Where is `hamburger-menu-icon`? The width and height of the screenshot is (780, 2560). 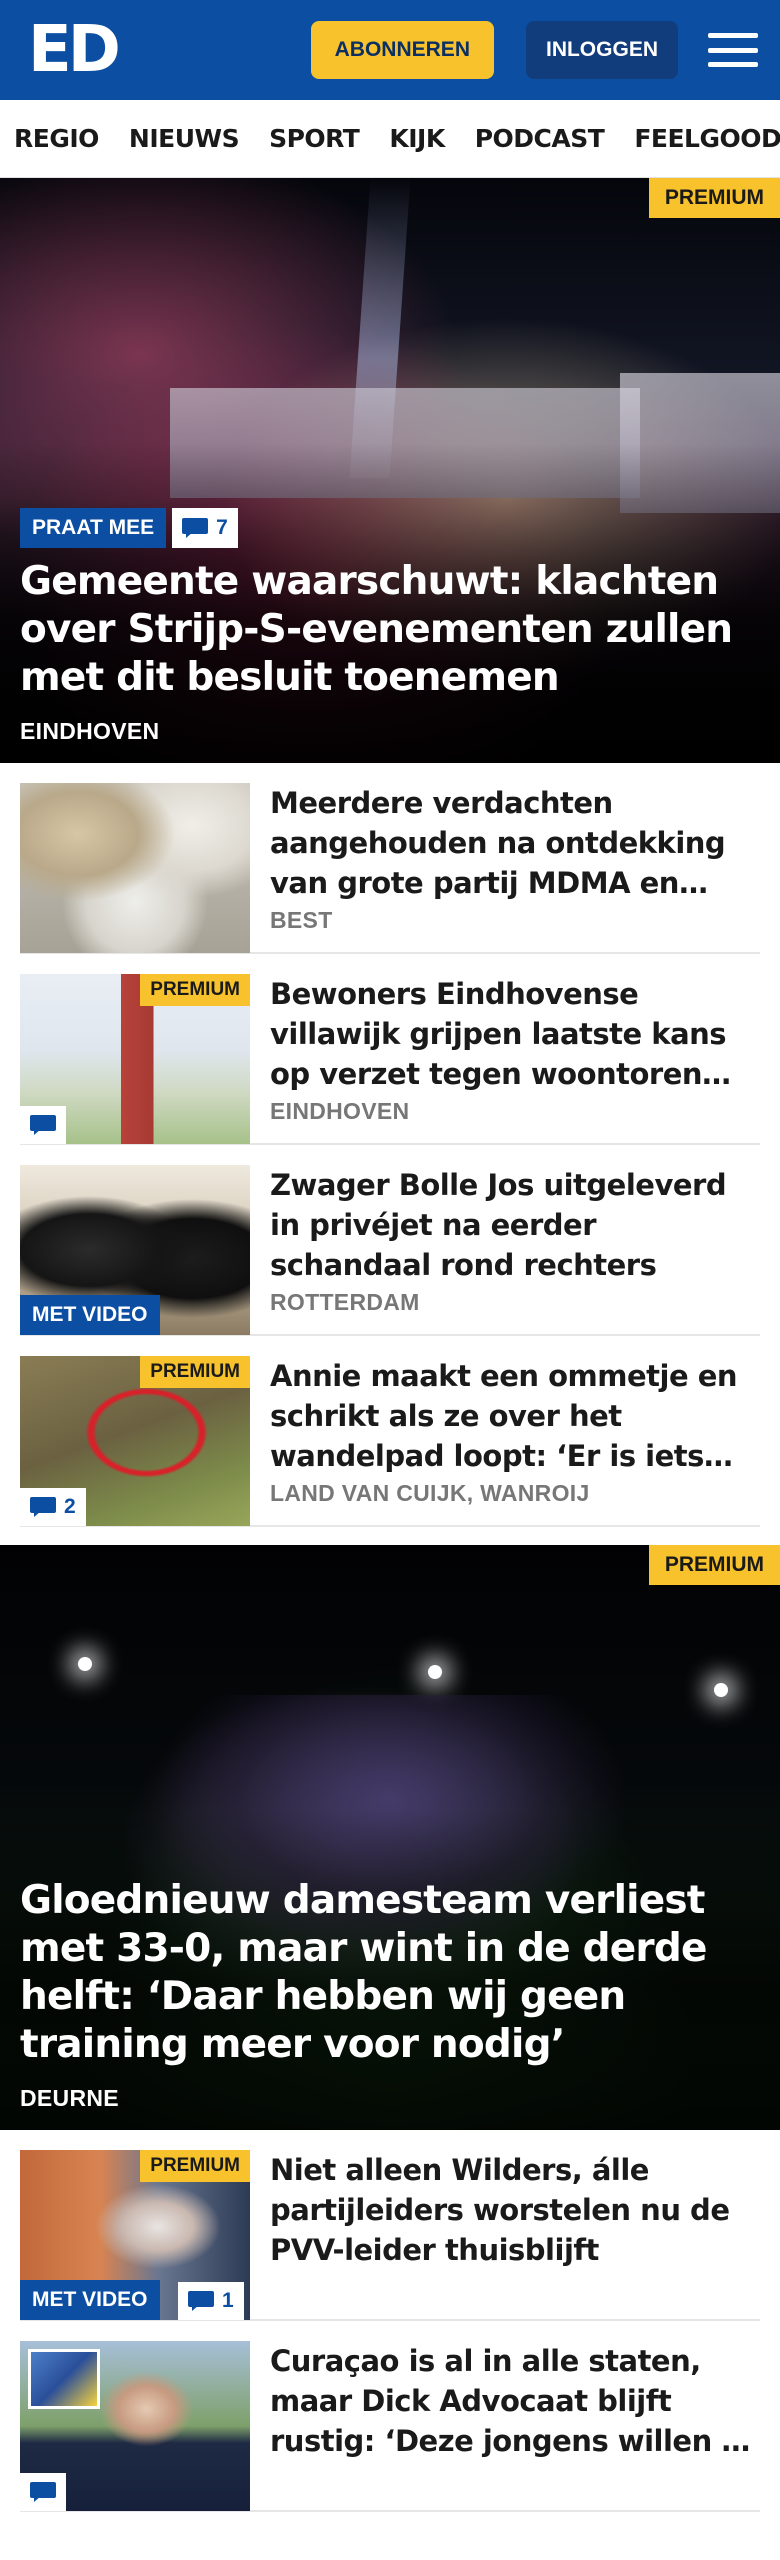 hamburger-menu-icon is located at coordinates (733, 50).